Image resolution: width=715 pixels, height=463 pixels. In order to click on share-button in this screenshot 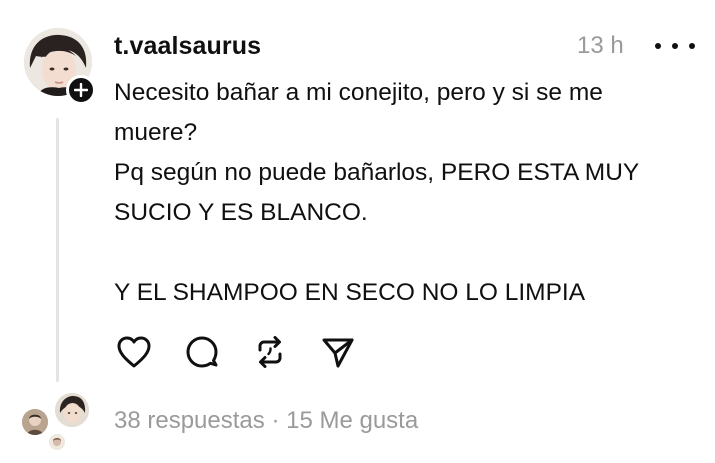, I will do `click(338, 352)`.